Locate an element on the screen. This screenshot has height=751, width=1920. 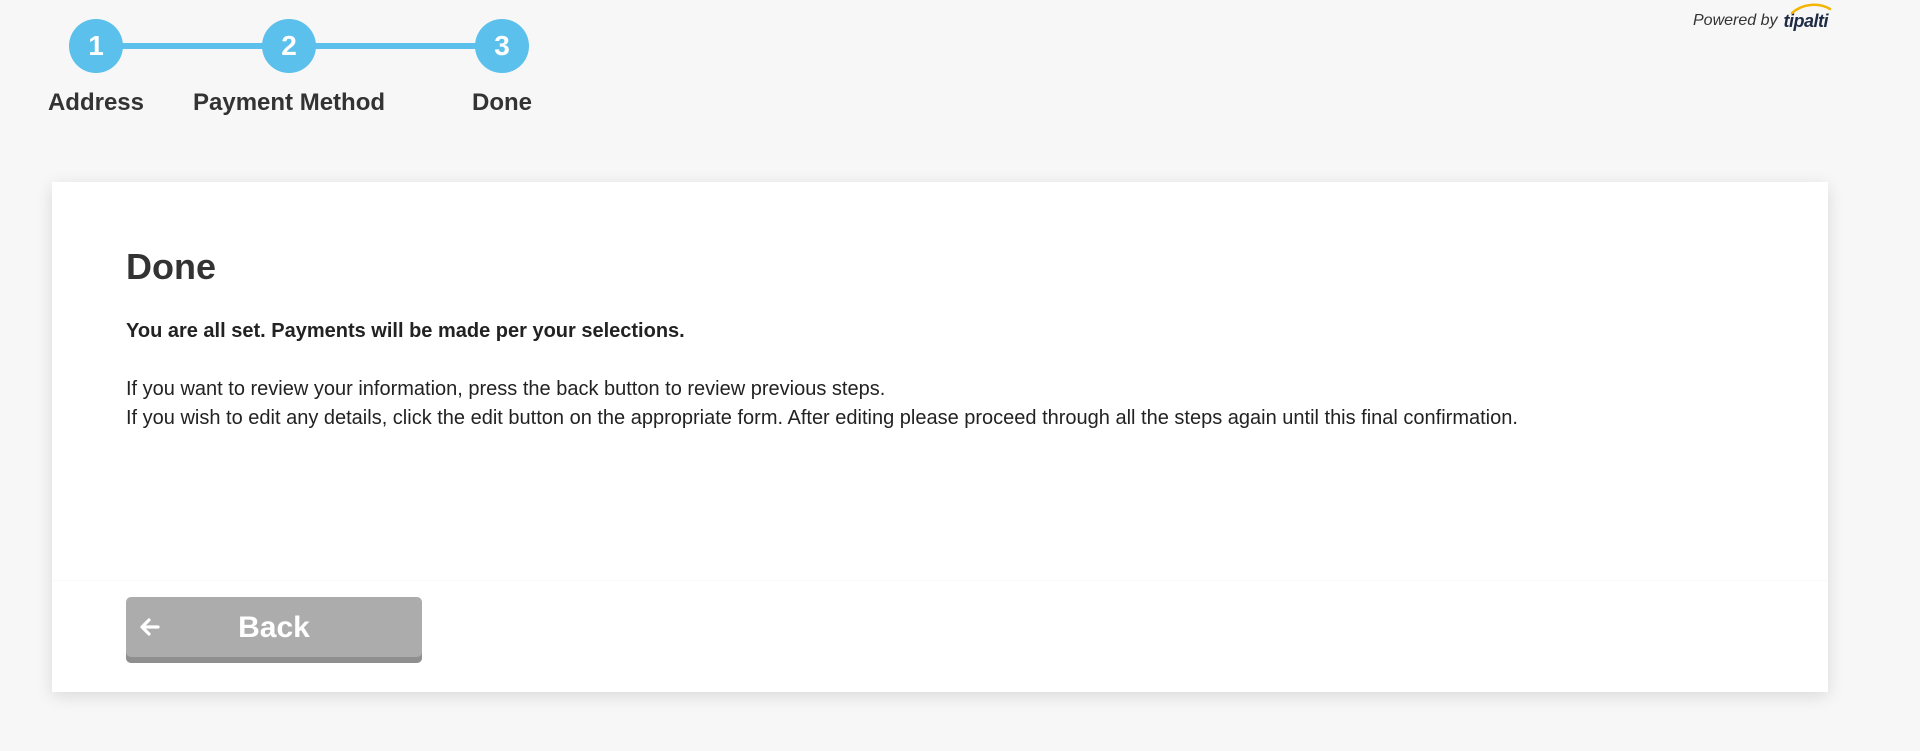
back-button-label: Back is located at coordinates (274, 627).